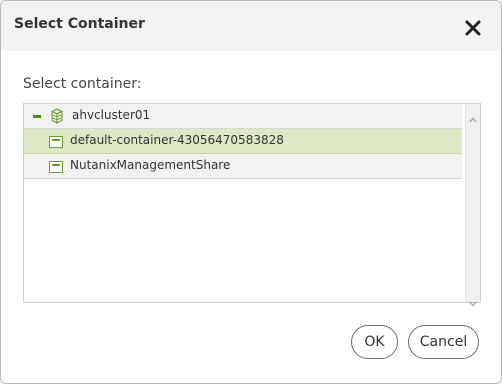 The image size is (502, 384). I want to click on dialog-header: Select Container, so click(251, 26).